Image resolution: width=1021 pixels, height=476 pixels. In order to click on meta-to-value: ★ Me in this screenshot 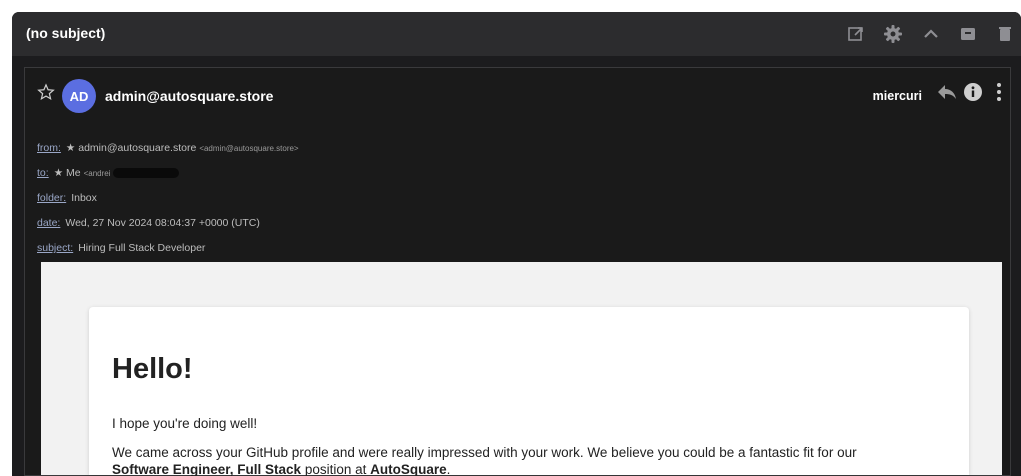, I will do `click(67, 173)`.